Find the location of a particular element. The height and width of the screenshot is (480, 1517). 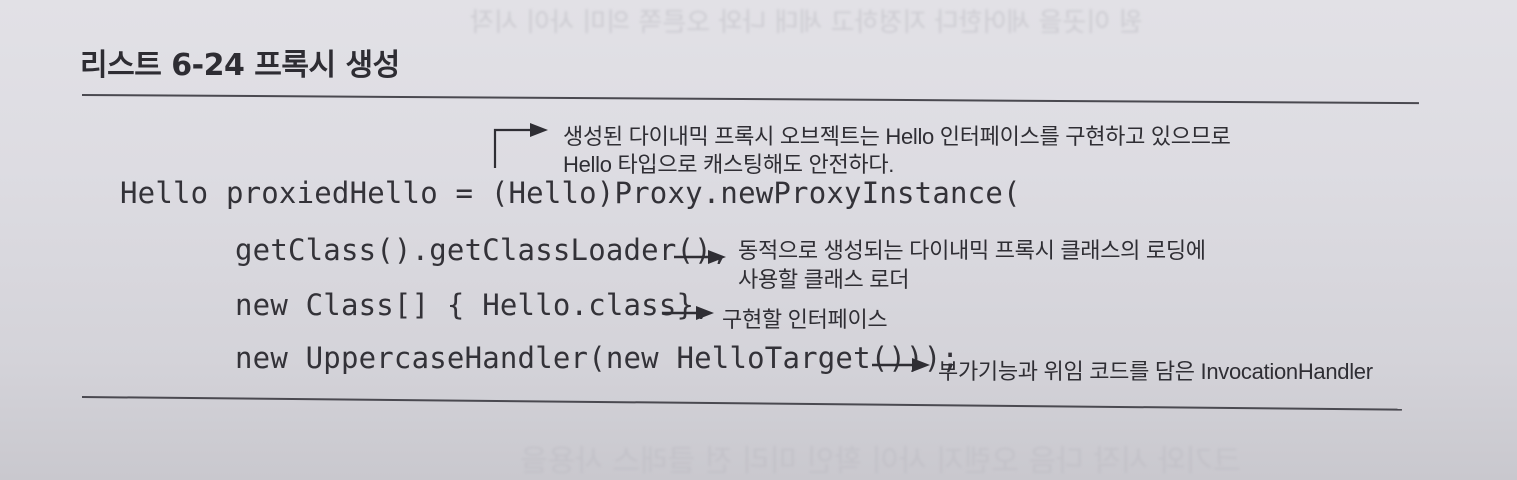

interface-note: 구현할 인터페이스 is located at coordinates (805, 319).